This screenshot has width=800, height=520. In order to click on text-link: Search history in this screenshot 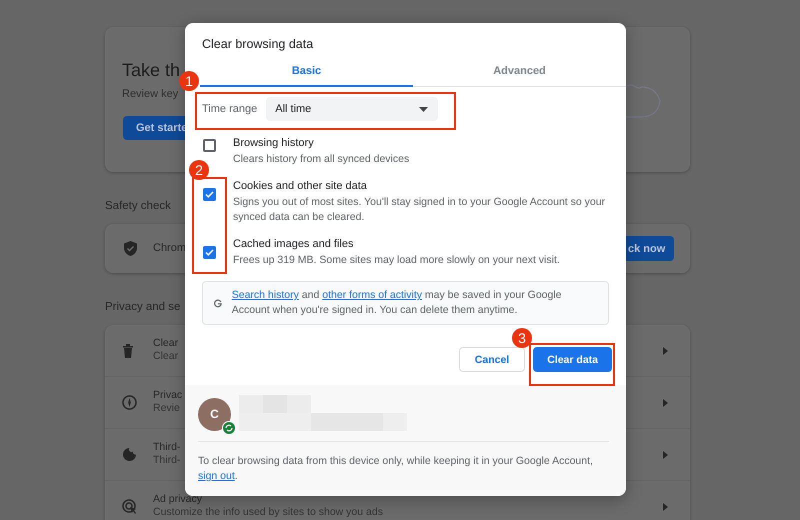, I will do `click(265, 295)`.